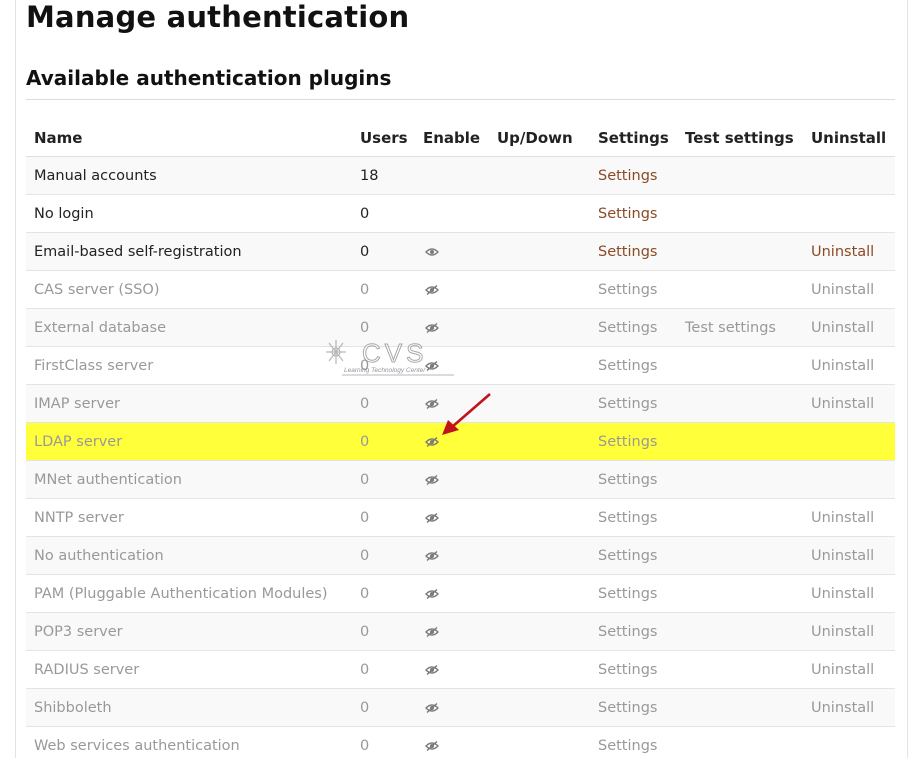 This screenshot has width=917, height=764. I want to click on section-divider, so click(460, 99).